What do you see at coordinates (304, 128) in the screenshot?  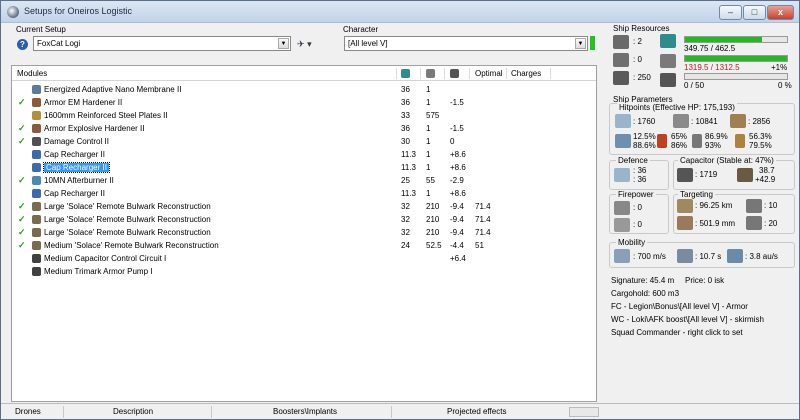 I see `module-row: ✓ Armor Explosive Hardener II 36 1 -1.5` at bounding box center [304, 128].